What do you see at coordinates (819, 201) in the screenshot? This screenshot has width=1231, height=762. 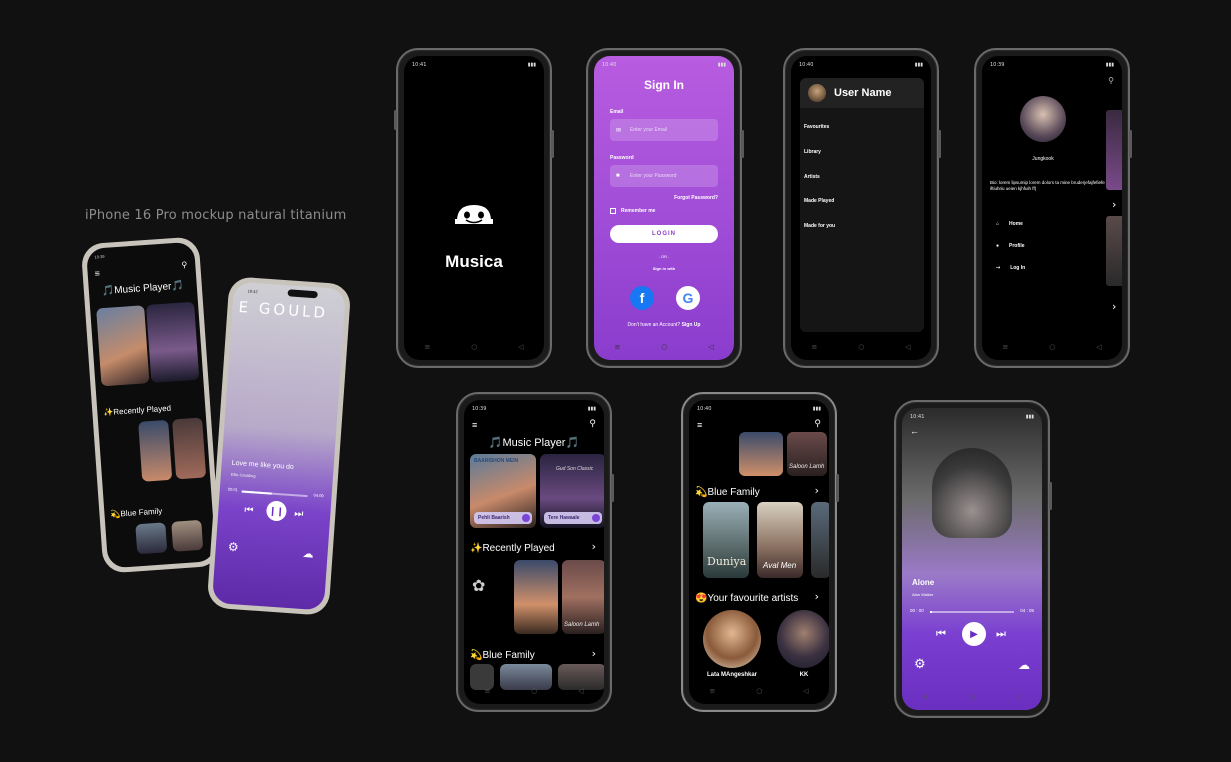 I see `drawer-item-most-played: Made Played` at bounding box center [819, 201].